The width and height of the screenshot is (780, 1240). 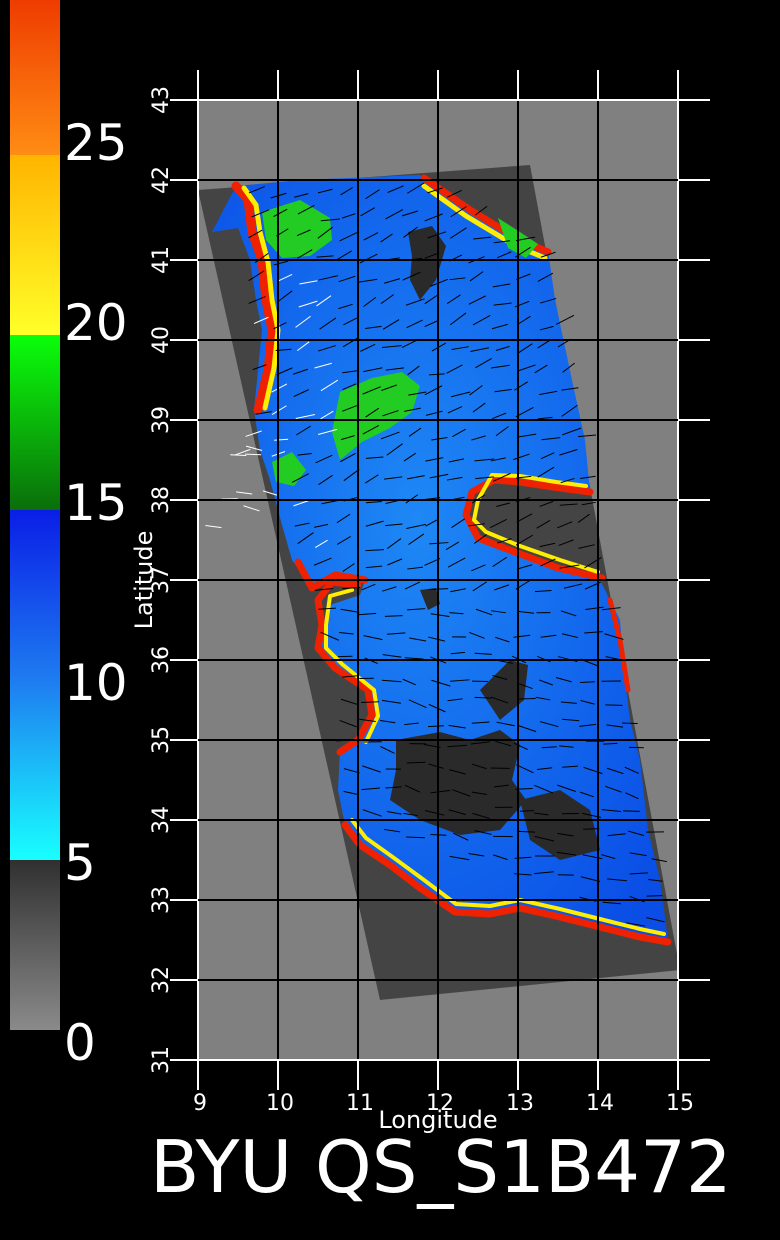 What do you see at coordinates (96, 323) in the screenshot?
I see `colorbar-tick-label: 20` at bounding box center [96, 323].